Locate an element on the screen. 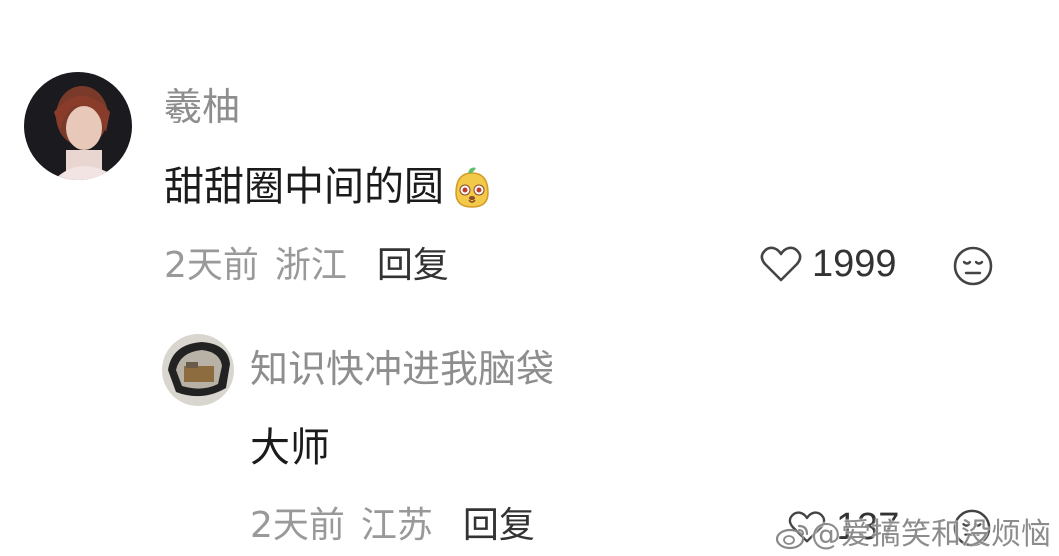  heart-icon is located at coordinates (781, 264).